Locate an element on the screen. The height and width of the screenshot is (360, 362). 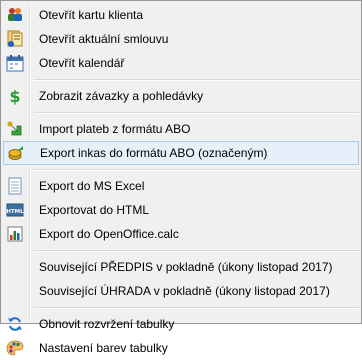
menu-item-label: Otevřít aktuální smlouvu is located at coordinates (104, 39).